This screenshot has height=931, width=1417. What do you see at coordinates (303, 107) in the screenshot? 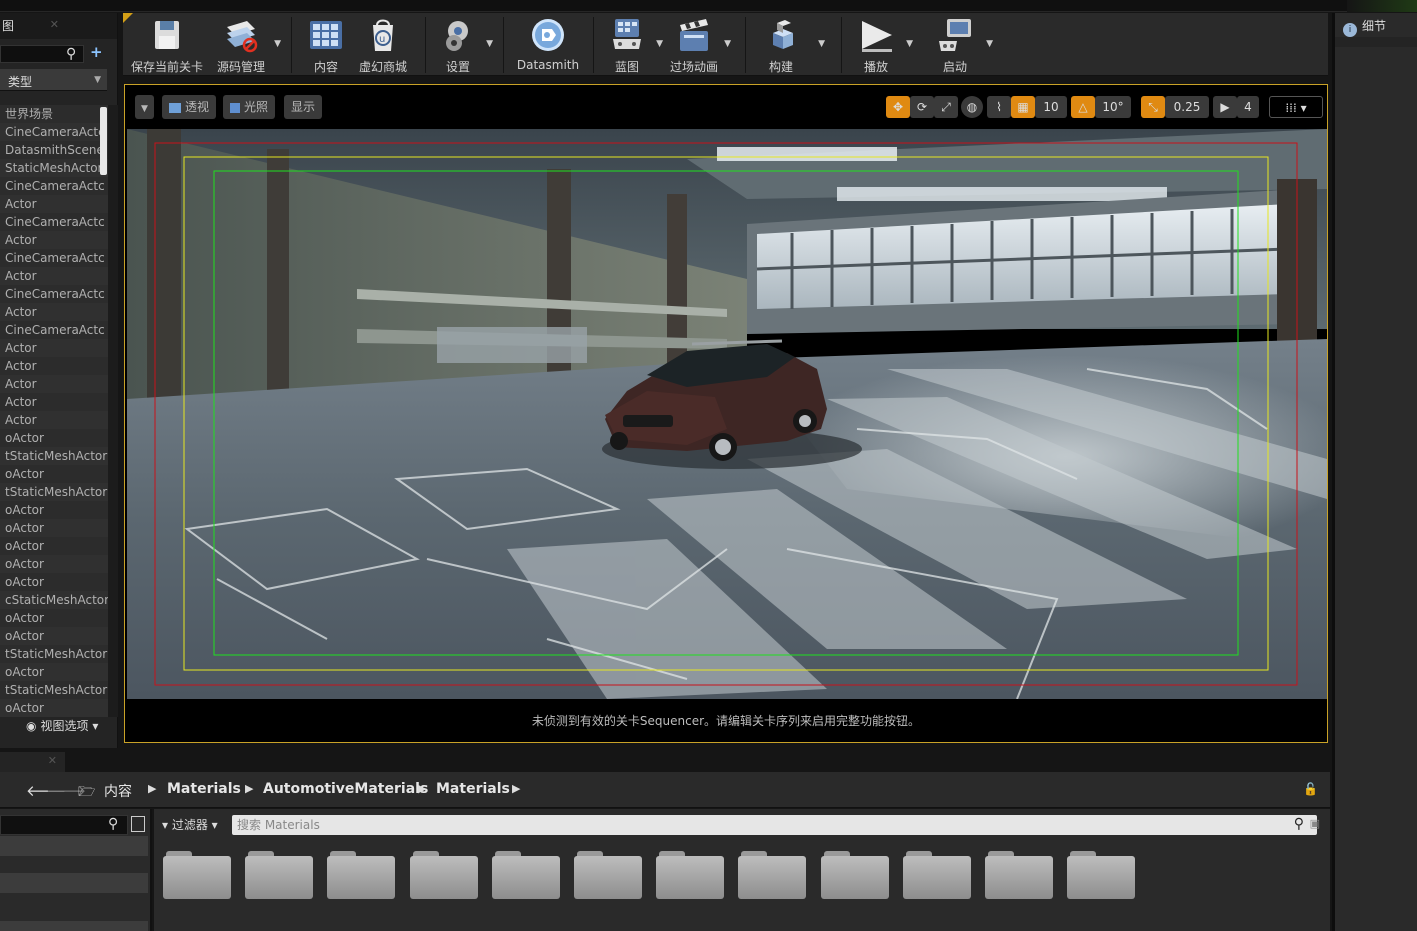
I see `show-flags-button: 显示` at bounding box center [303, 107].